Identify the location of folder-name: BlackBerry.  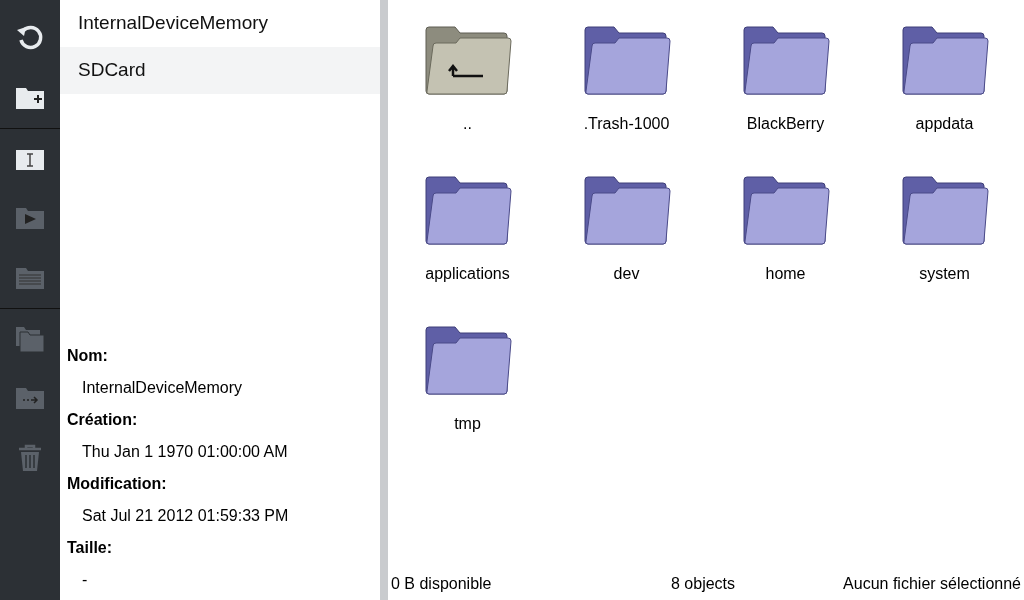
(785, 124).